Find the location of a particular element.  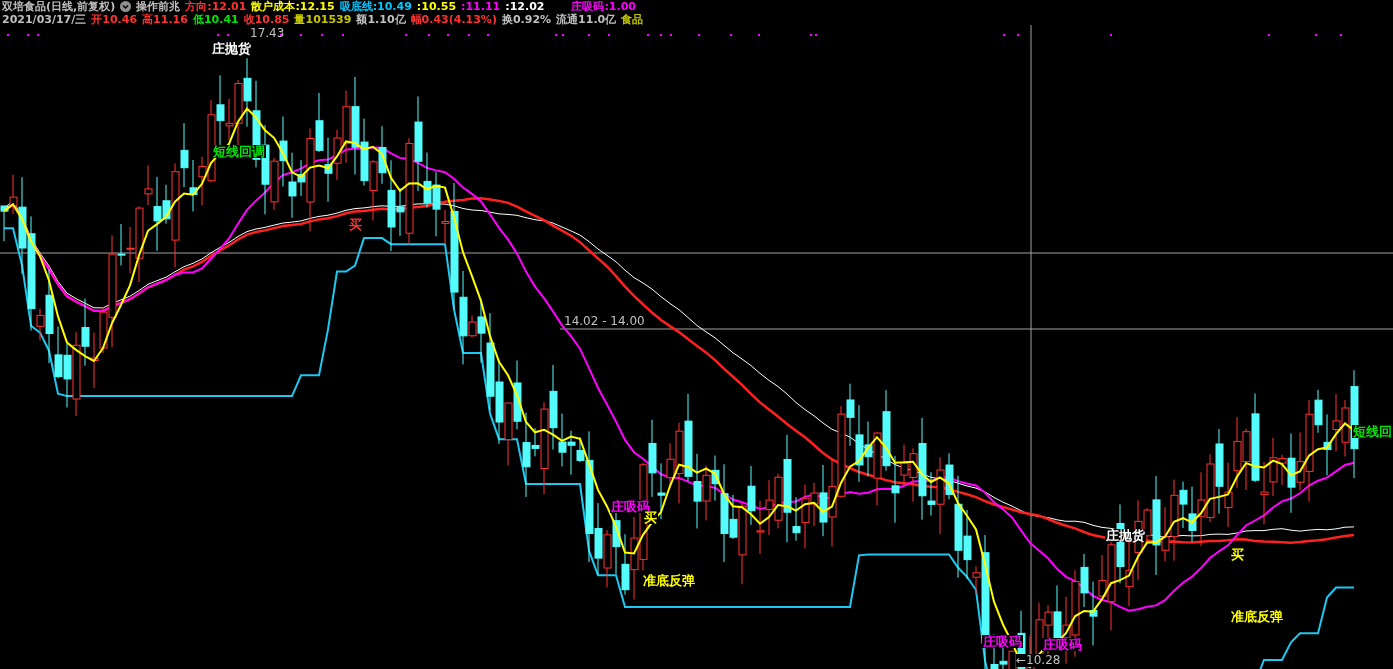

down-chevron-icon is located at coordinates (126, 6).